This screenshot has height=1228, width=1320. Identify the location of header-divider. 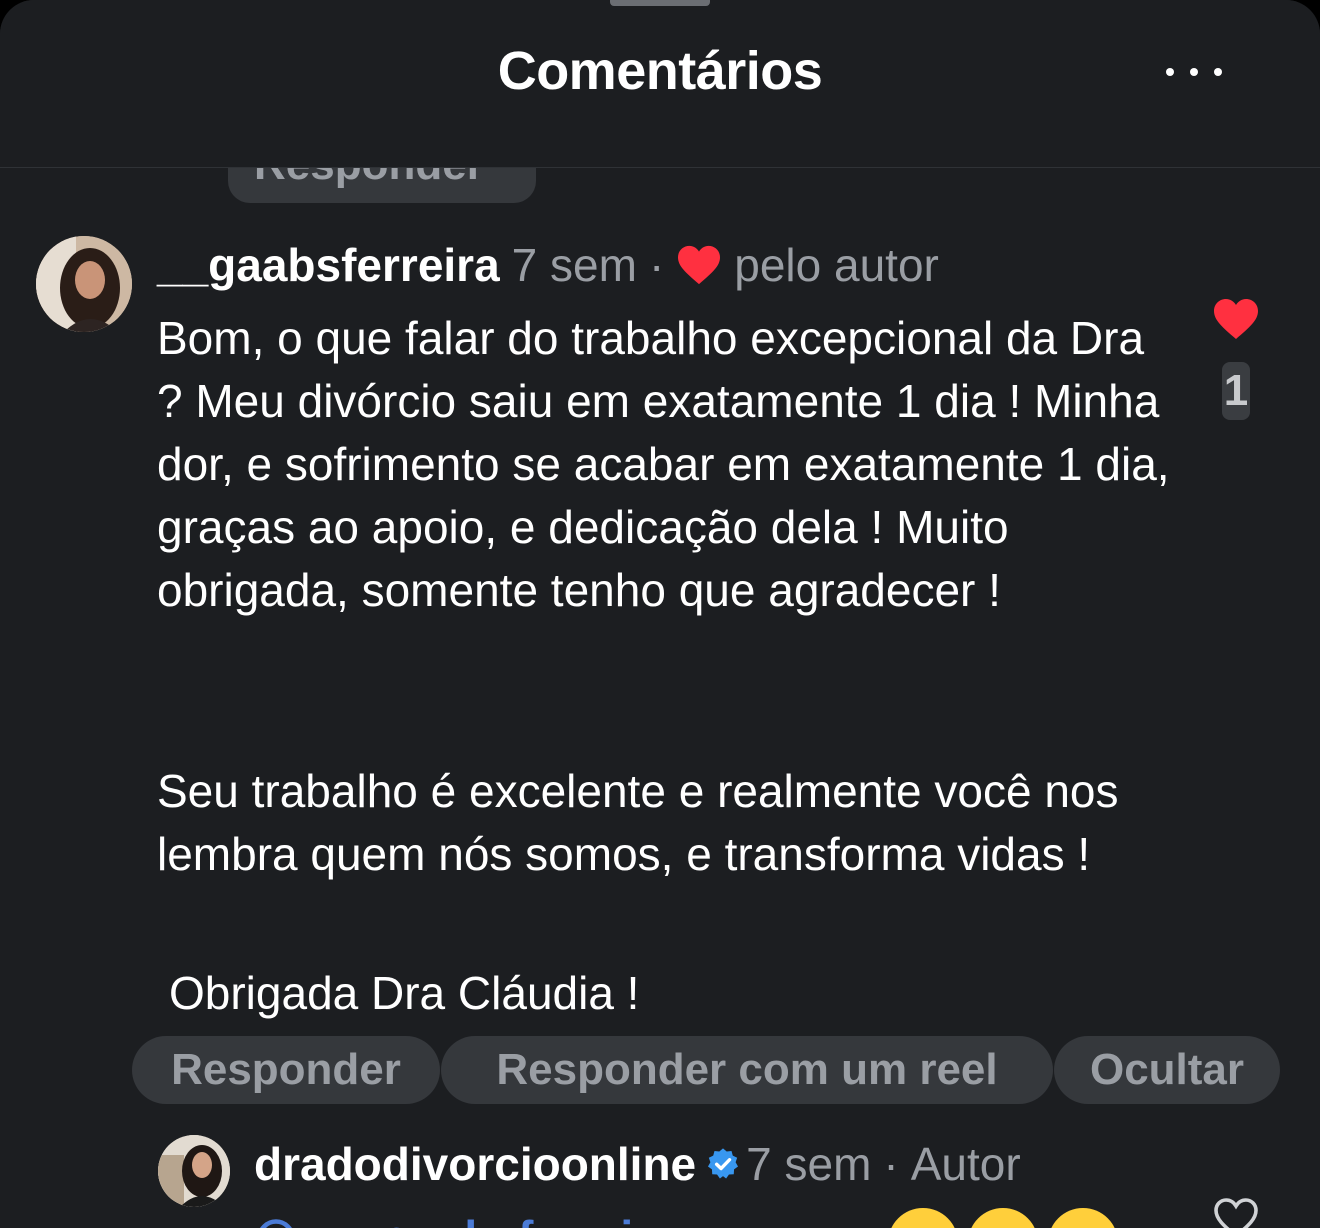
(660, 167).